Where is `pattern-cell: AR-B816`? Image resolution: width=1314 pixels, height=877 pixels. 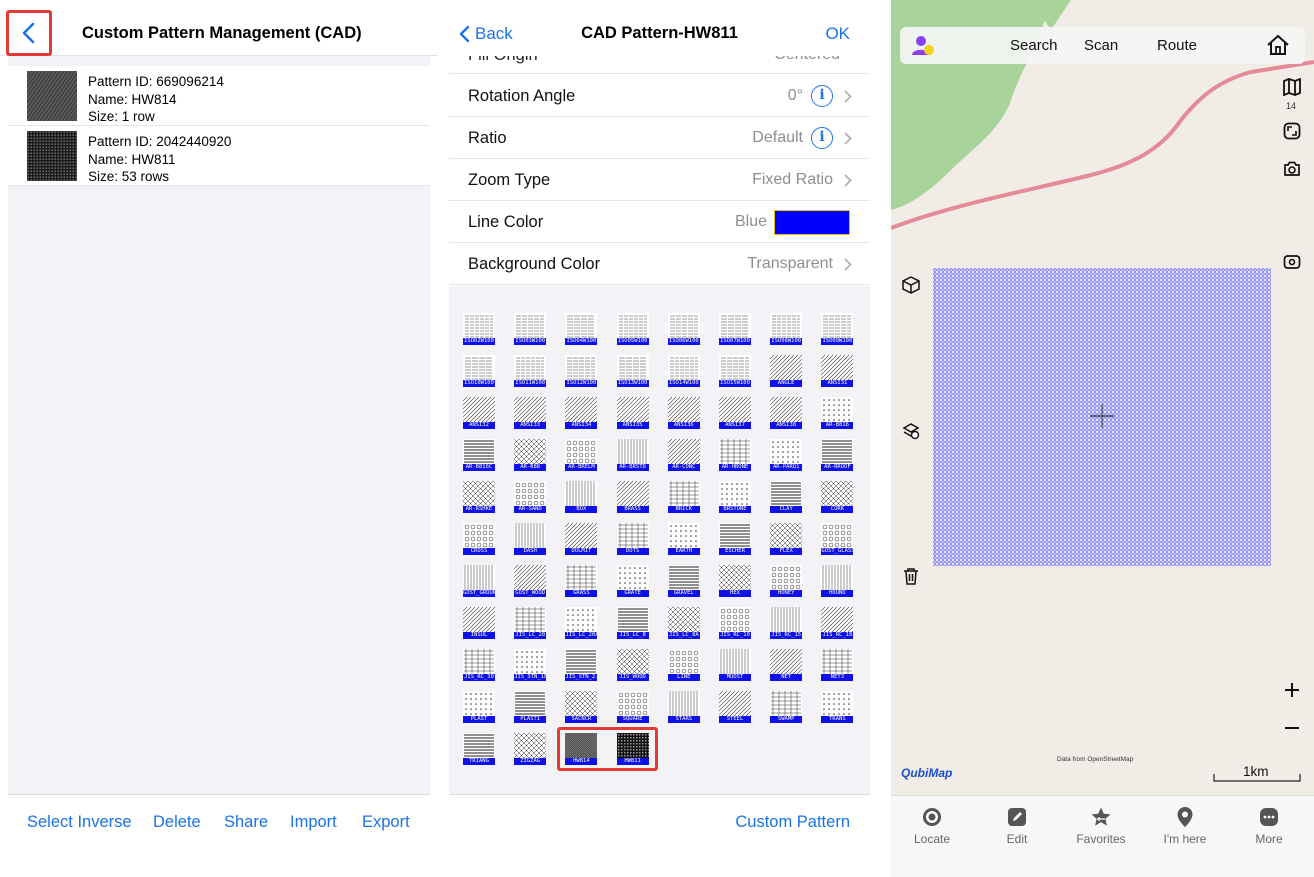 pattern-cell: AR-B816 is located at coordinates (837, 413).